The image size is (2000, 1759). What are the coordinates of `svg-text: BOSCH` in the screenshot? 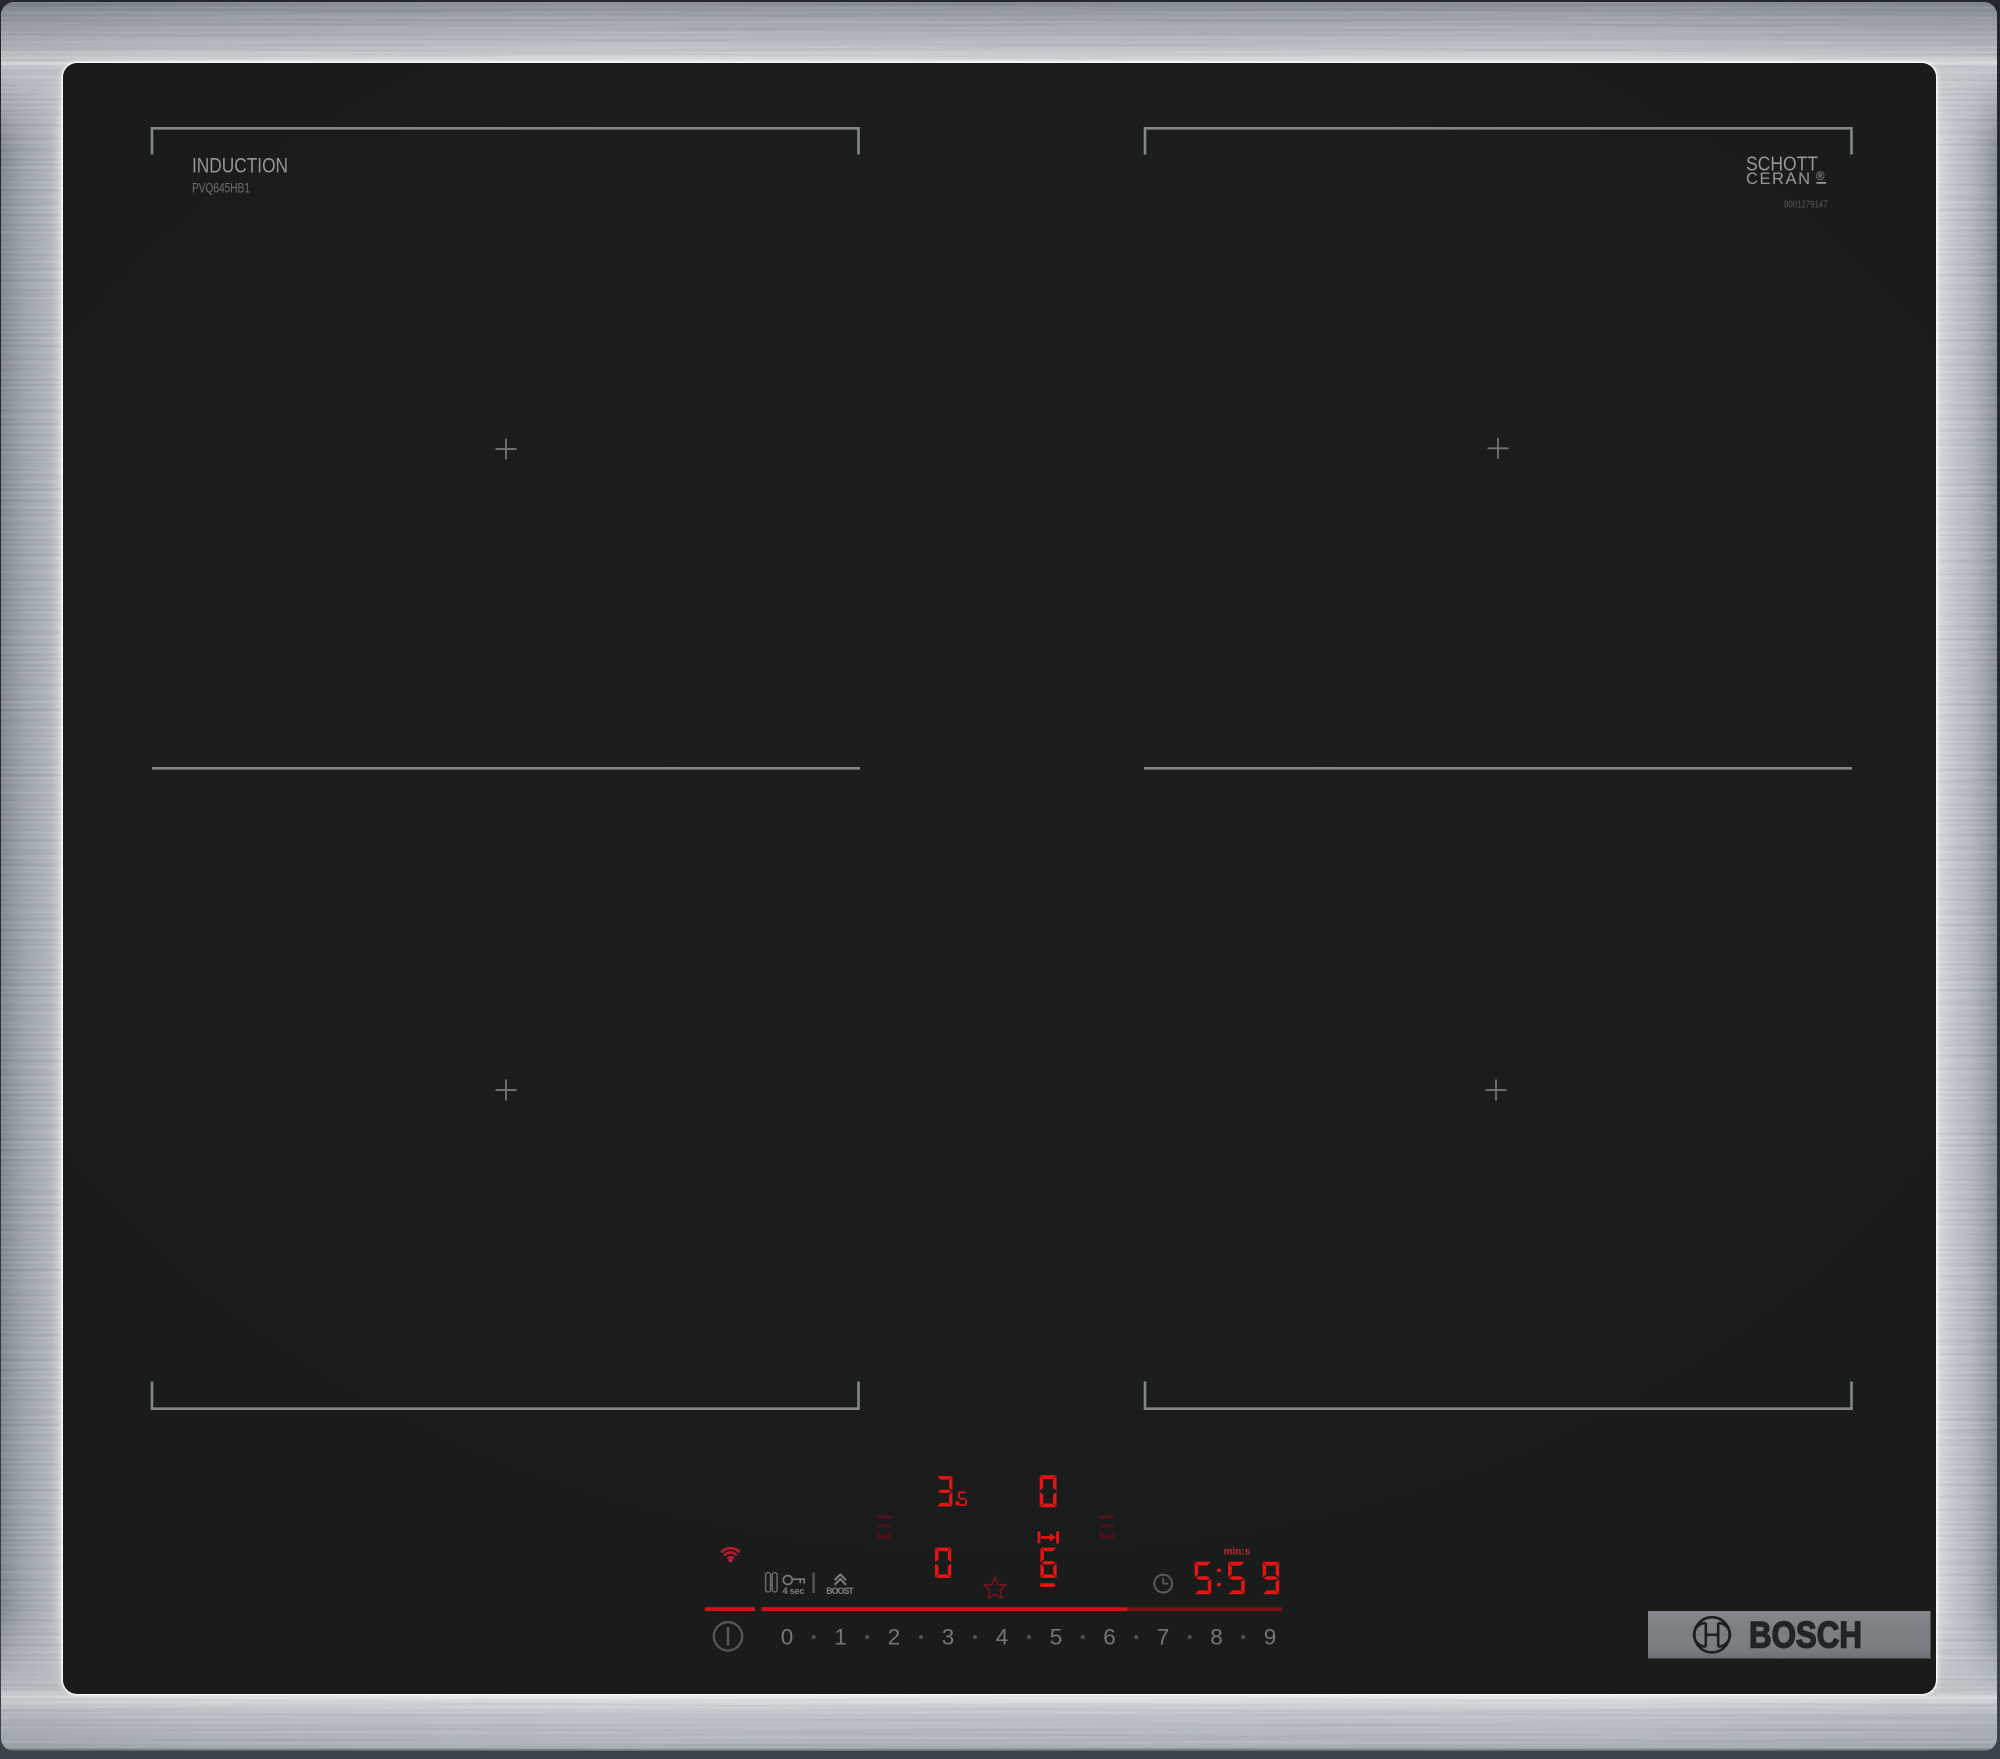 It's located at (1805, 1635).